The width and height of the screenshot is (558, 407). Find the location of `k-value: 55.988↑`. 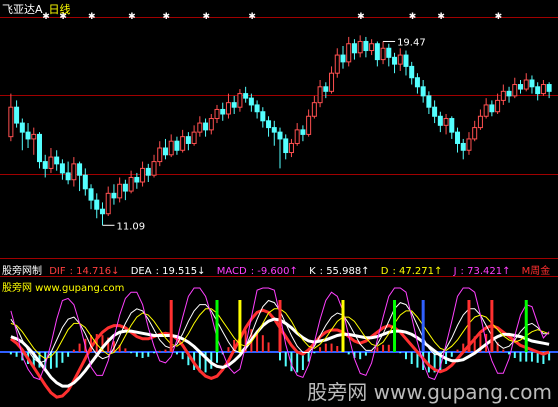

k-value: 55.988↑ is located at coordinates (348, 271).